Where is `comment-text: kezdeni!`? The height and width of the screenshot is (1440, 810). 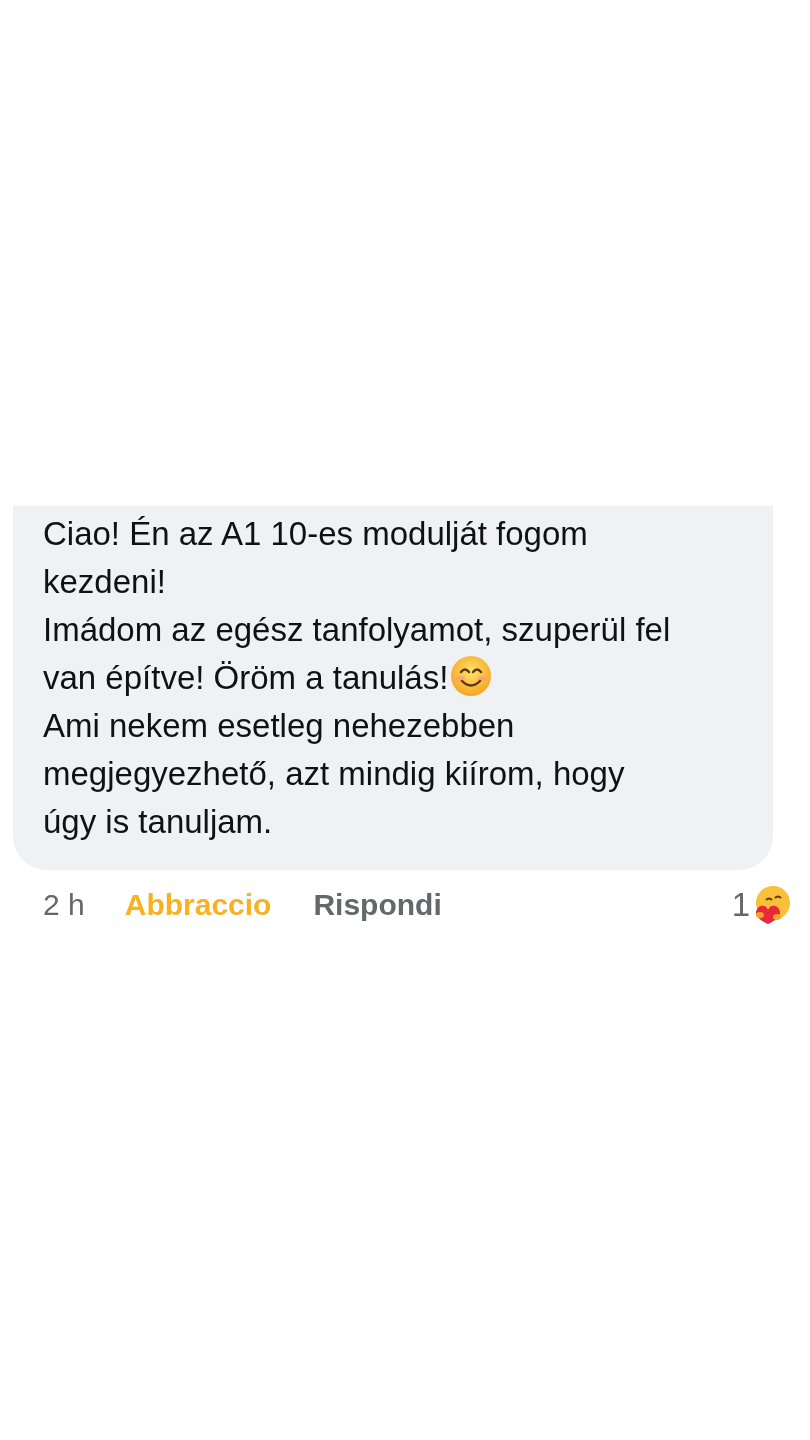
comment-text: kezdeni! is located at coordinates (104, 581).